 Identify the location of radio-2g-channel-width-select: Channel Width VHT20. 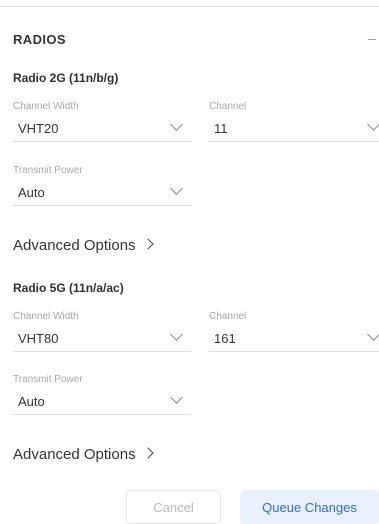
(102, 122).